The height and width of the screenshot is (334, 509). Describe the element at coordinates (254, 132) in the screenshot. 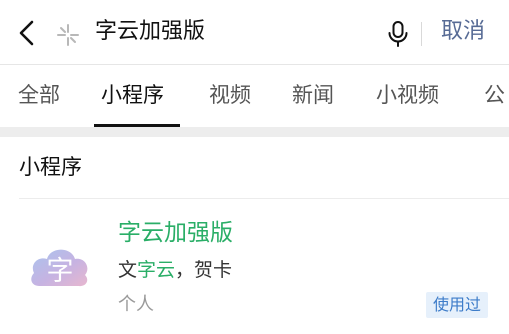

I see `section-gap` at that location.